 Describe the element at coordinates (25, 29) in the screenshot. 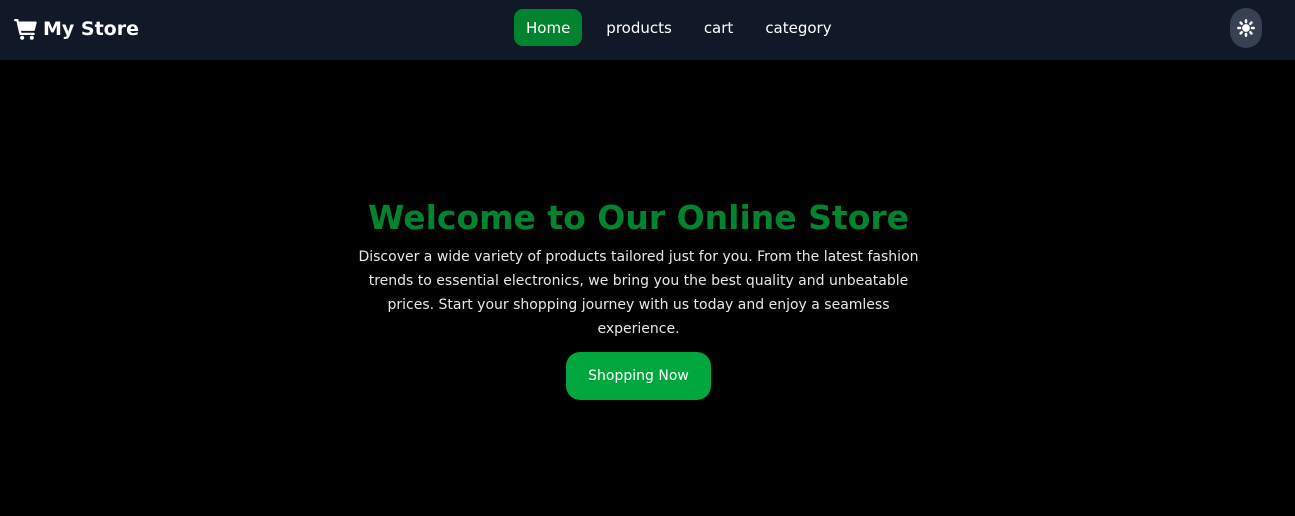

I see `shopping-cart-icon` at that location.